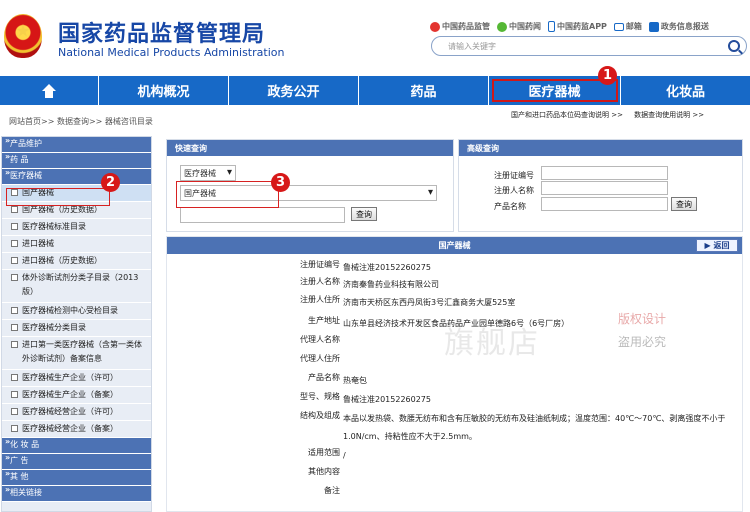 Image resolution: width=750 pixels, height=512 pixels. Describe the element at coordinates (653, 26) in the screenshot. I see `report-icon` at that location.